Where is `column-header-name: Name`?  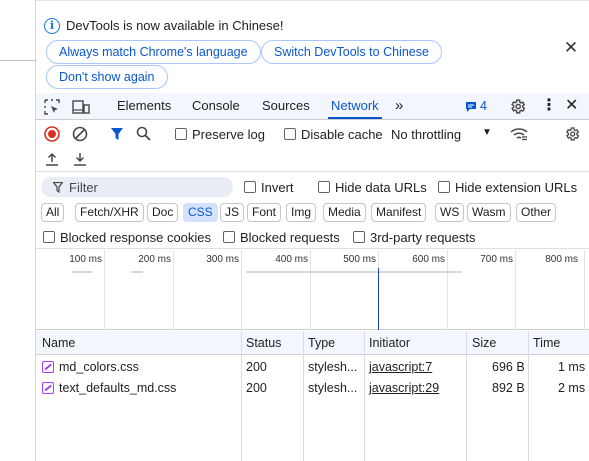 column-header-name: Name is located at coordinates (58, 343).